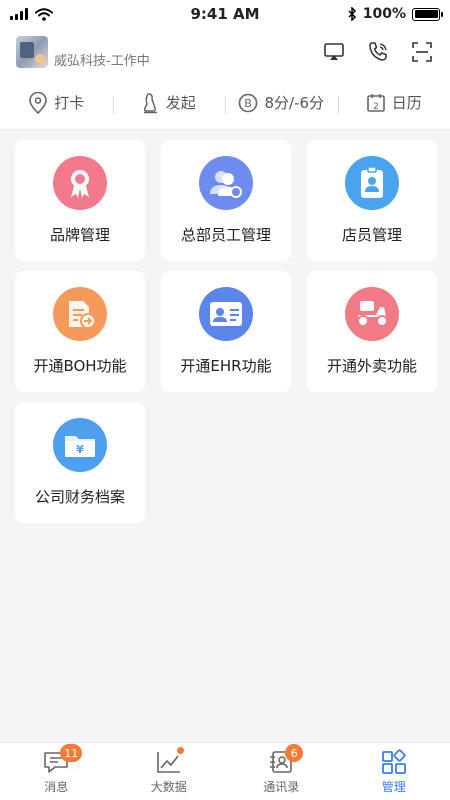 The height and width of the screenshot is (800, 450). Describe the element at coordinates (180, 103) in the screenshot. I see `quick-label: 发起` at that location.